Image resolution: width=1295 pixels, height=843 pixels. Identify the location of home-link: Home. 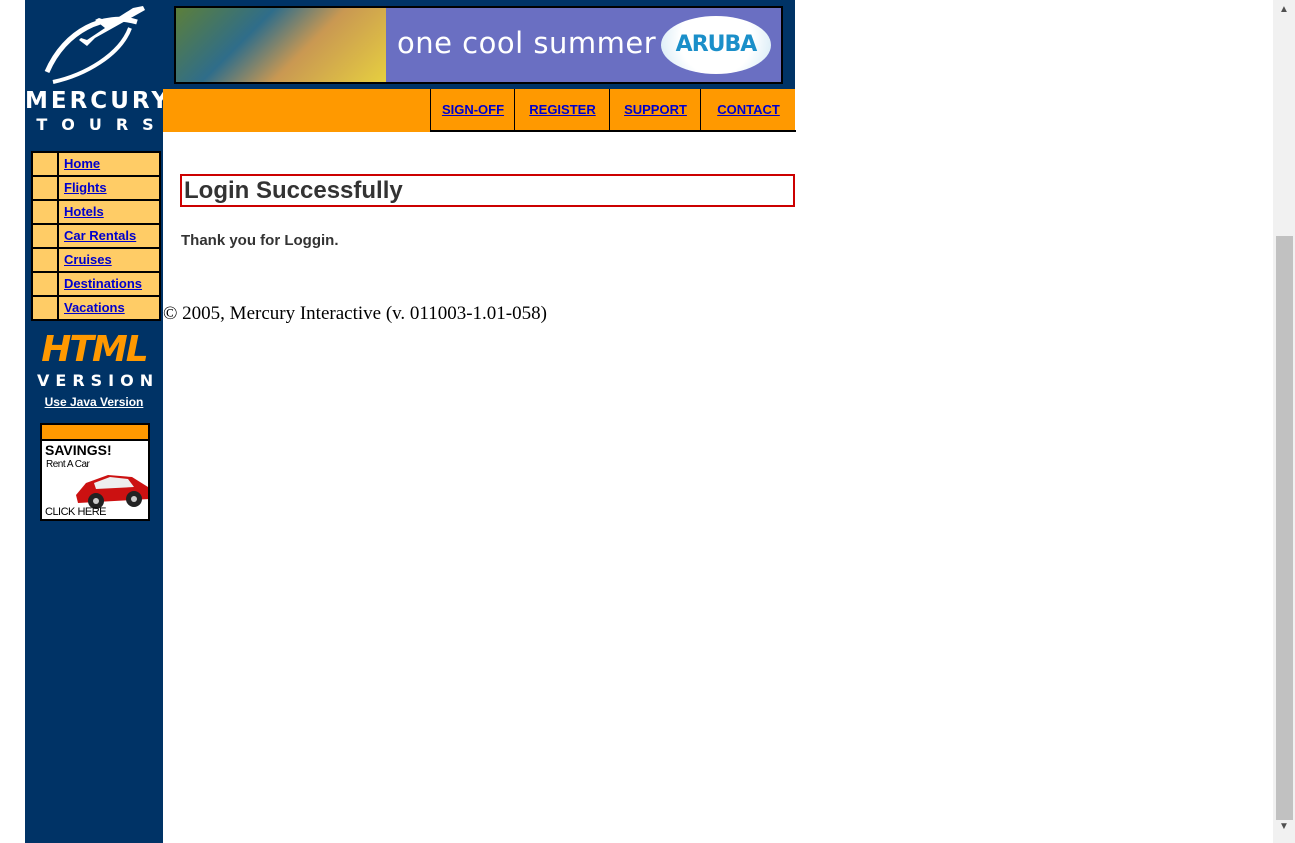
(82, 163).